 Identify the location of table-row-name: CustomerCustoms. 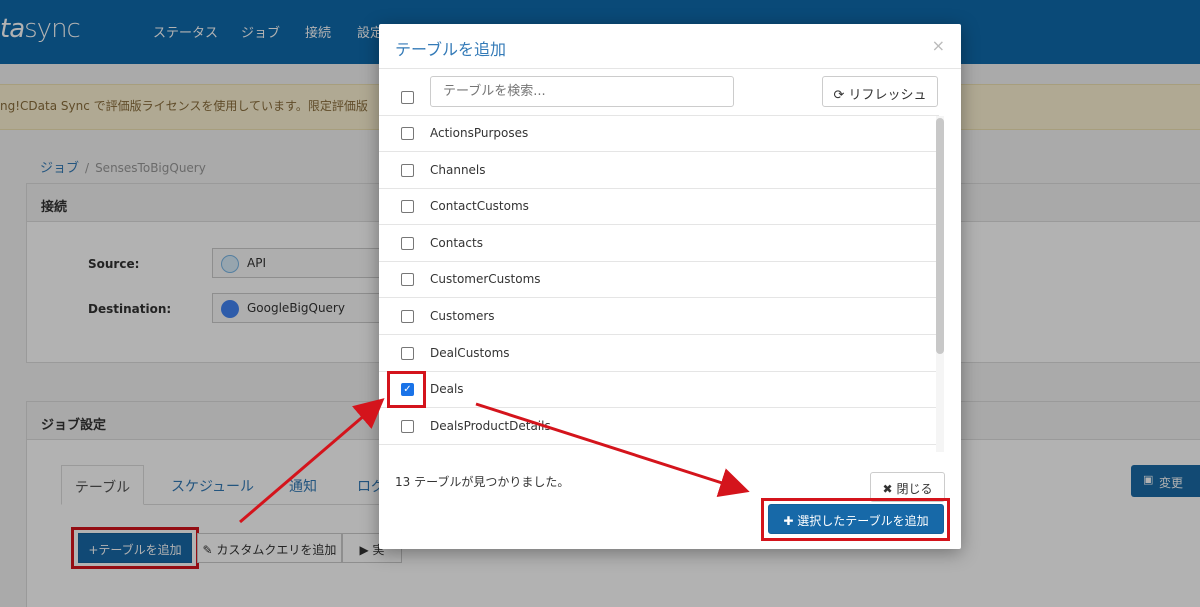
(485, 279).